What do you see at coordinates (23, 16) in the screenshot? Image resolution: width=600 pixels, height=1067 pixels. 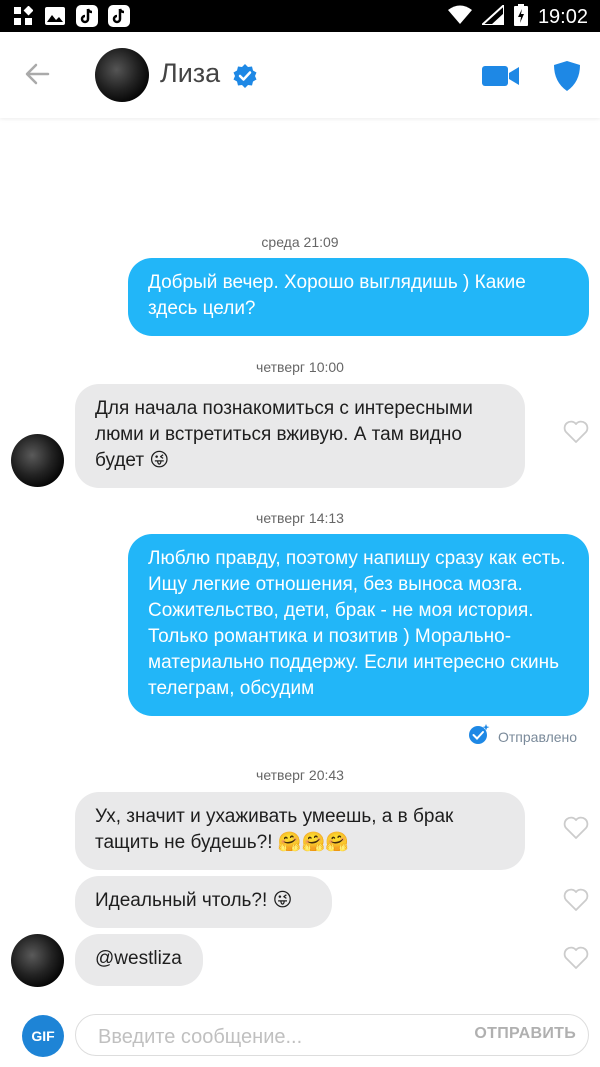 I see `apps-grid-icon` at bounding box center [23, 16].